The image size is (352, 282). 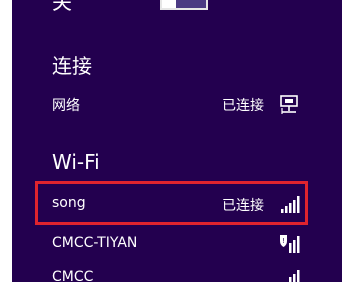 I want to click on selected-network-highlight, so click(x=171, y=203).